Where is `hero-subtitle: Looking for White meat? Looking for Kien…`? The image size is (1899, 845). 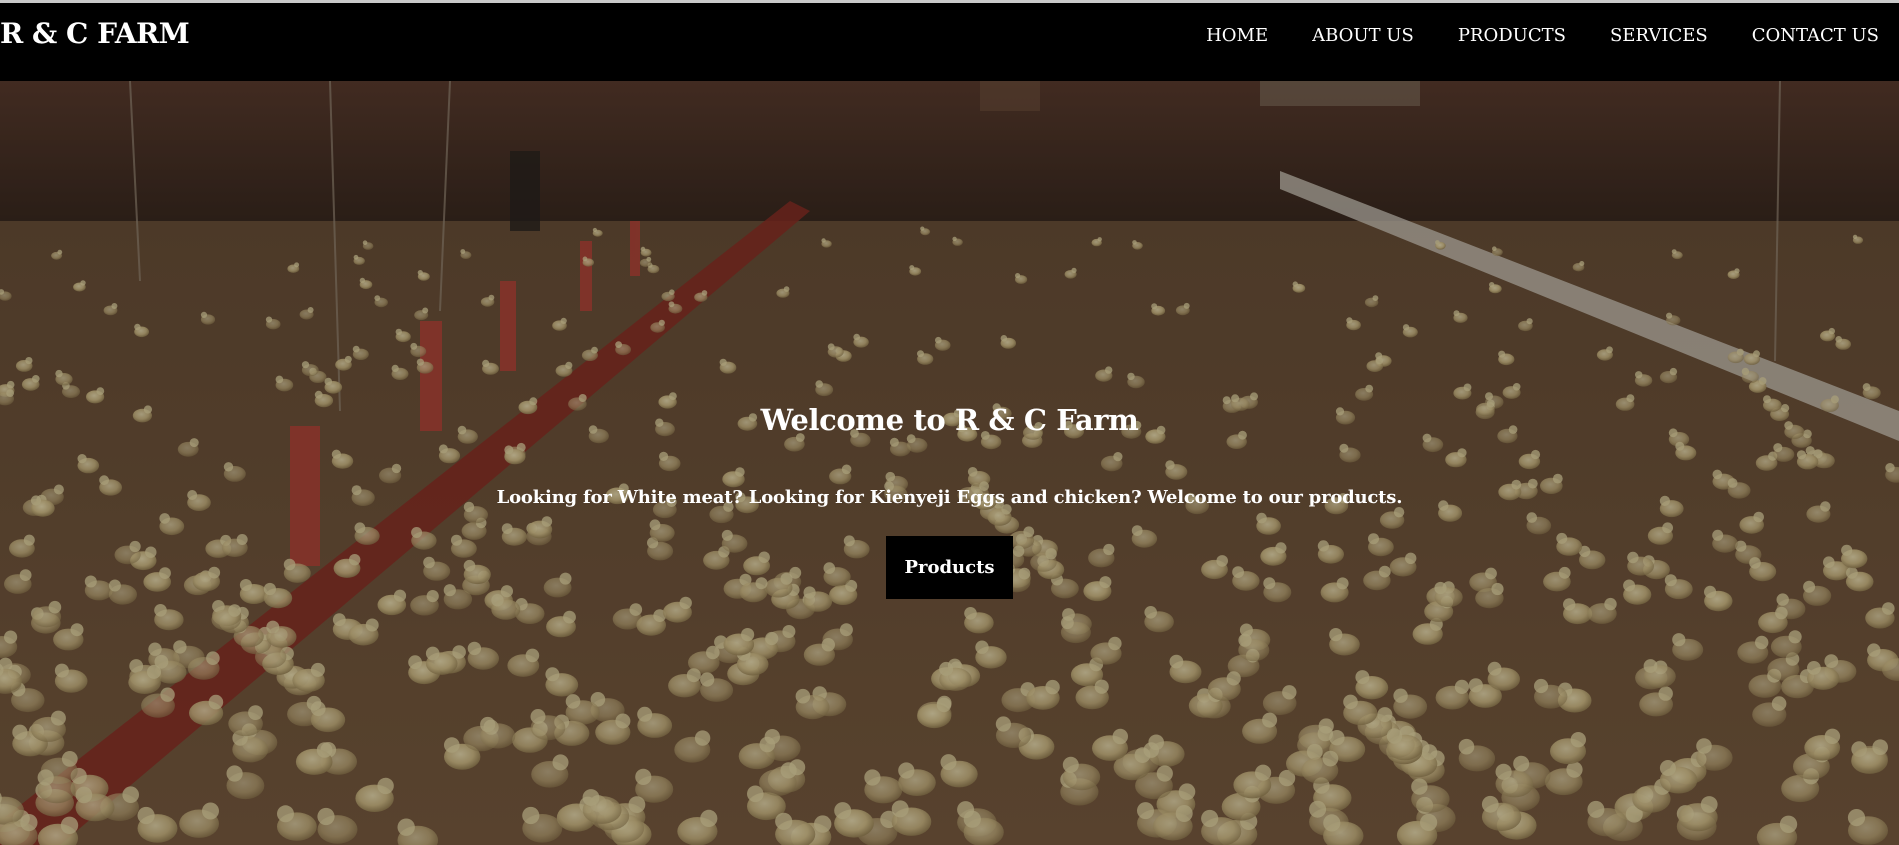 hero-subtitle: Looking for White meat? Looking for Kien… is located at coordinates (949, 497).